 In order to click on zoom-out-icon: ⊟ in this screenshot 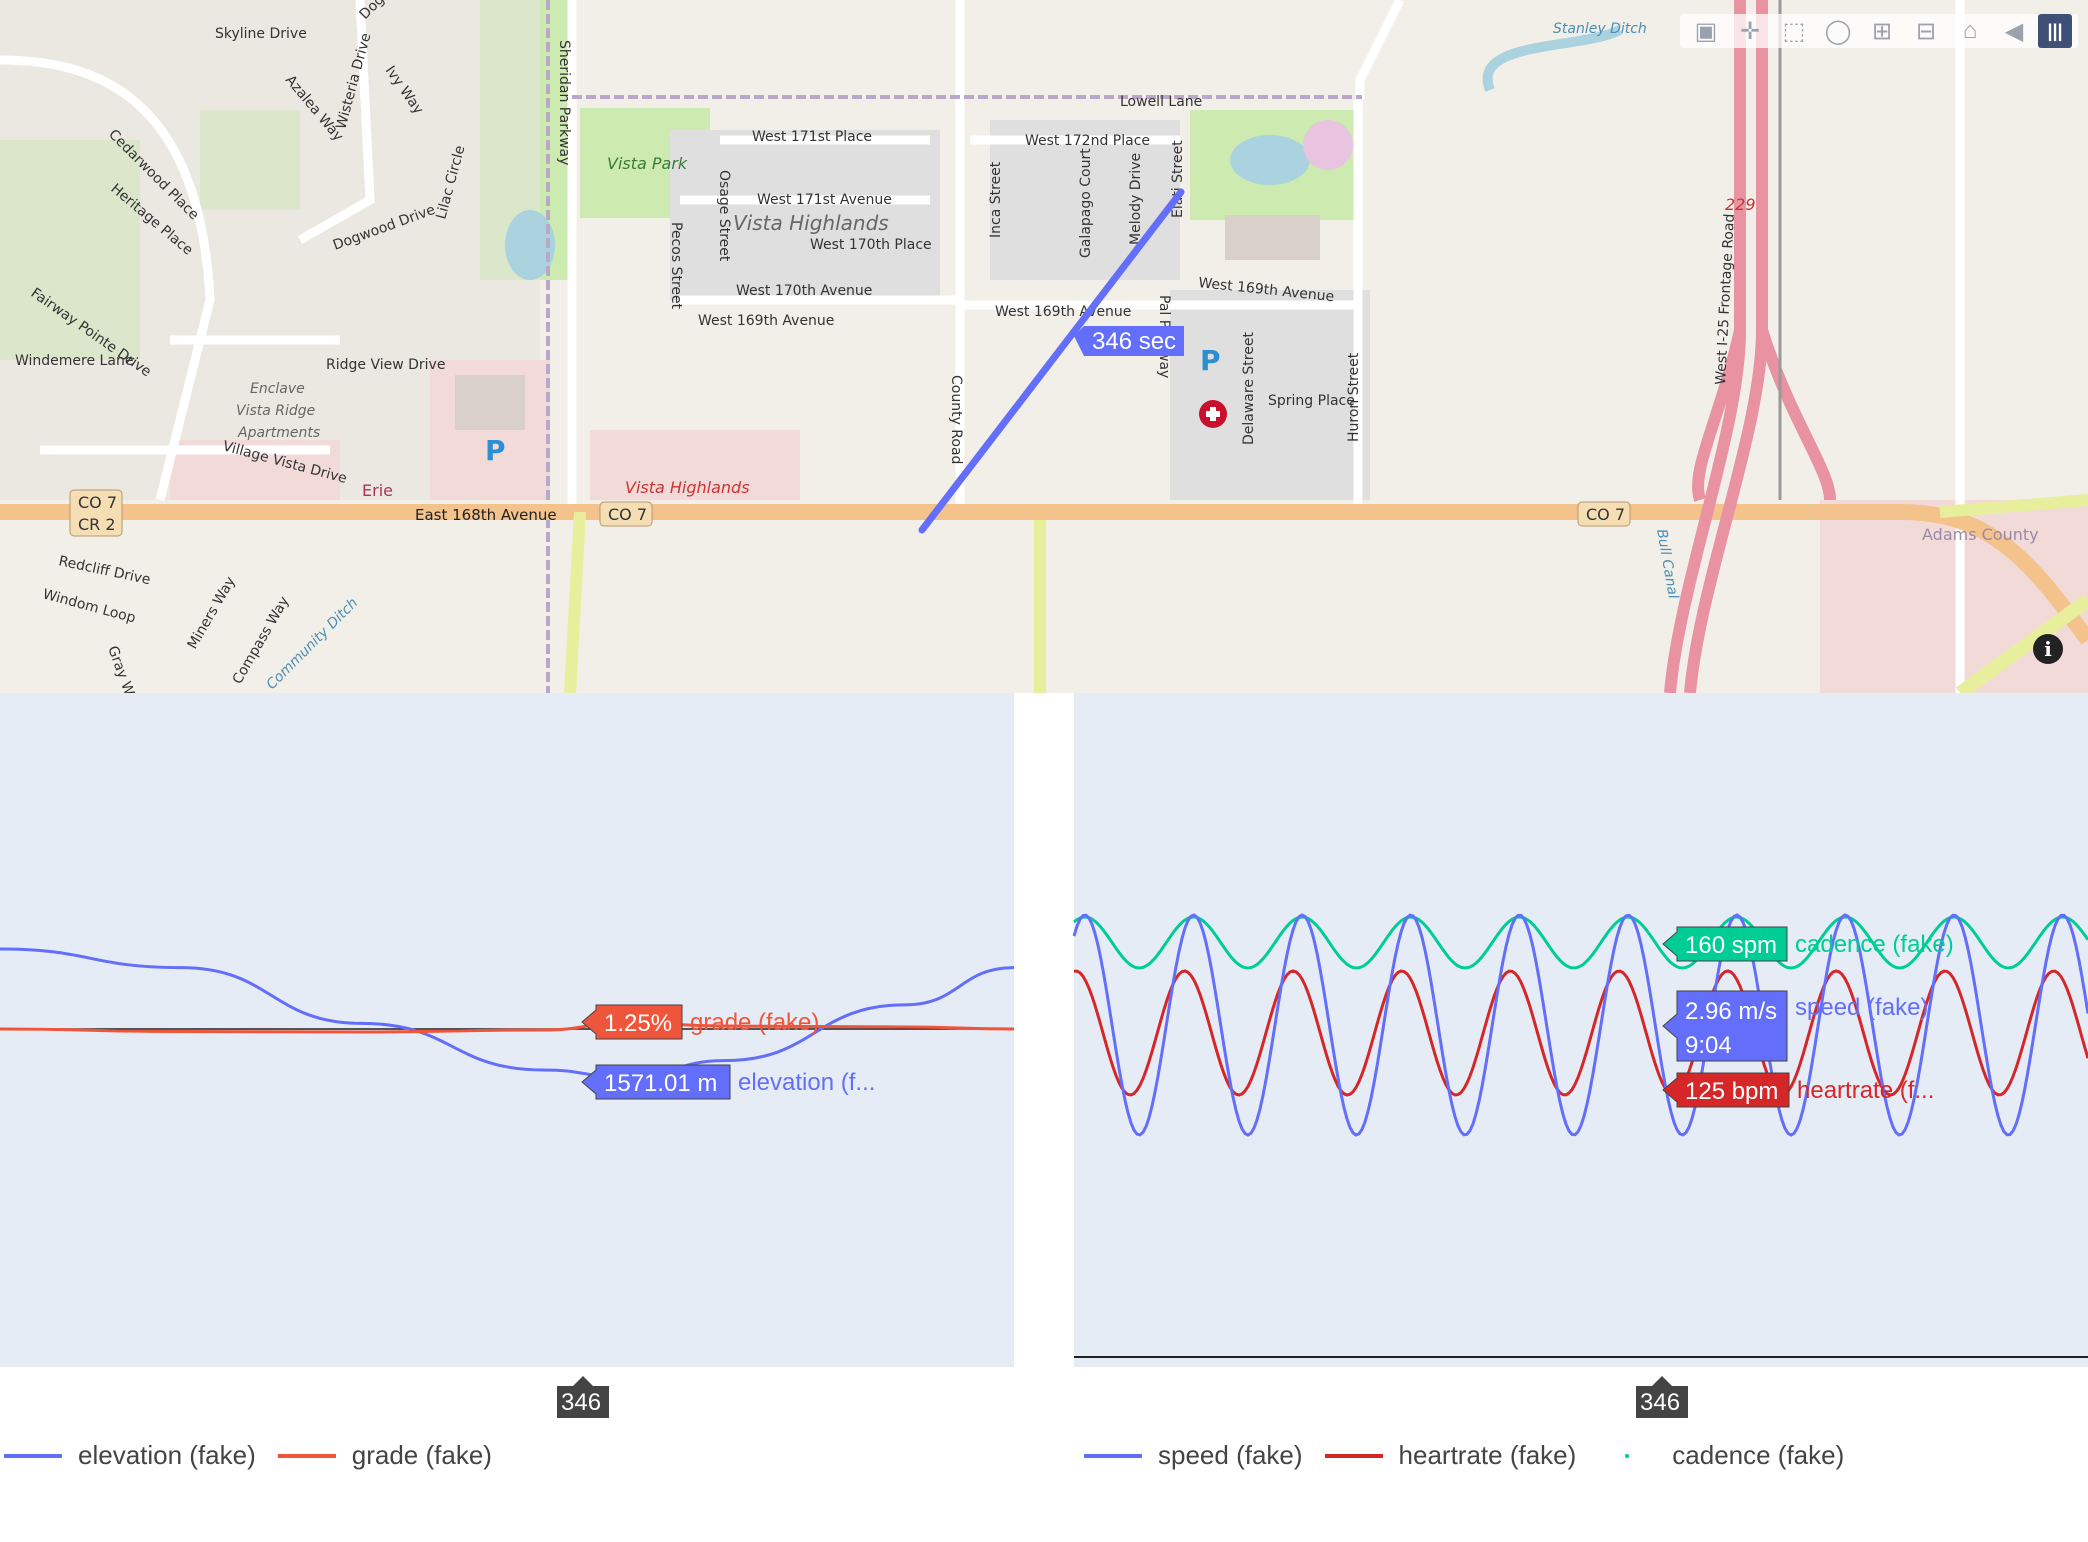, I will do `click(1926, 31)`.